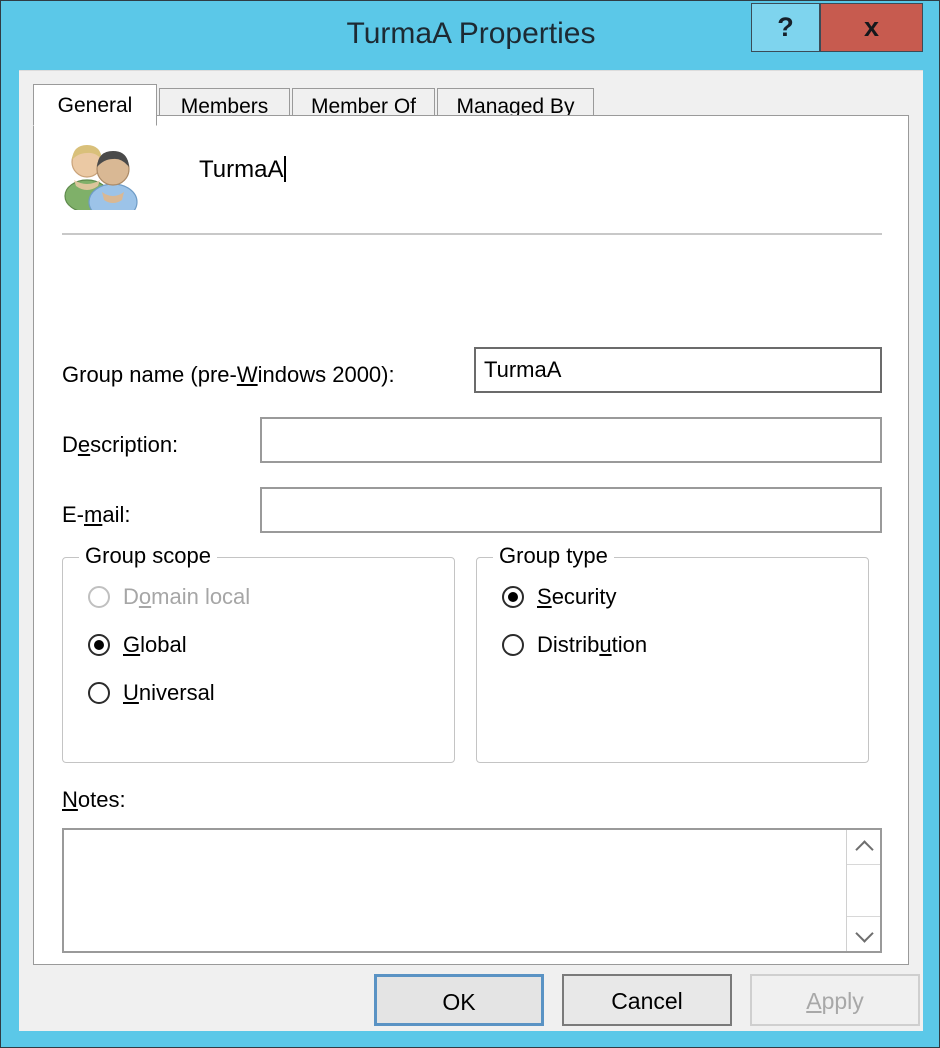  I want to click on tab-general: General, so click(95, 105).